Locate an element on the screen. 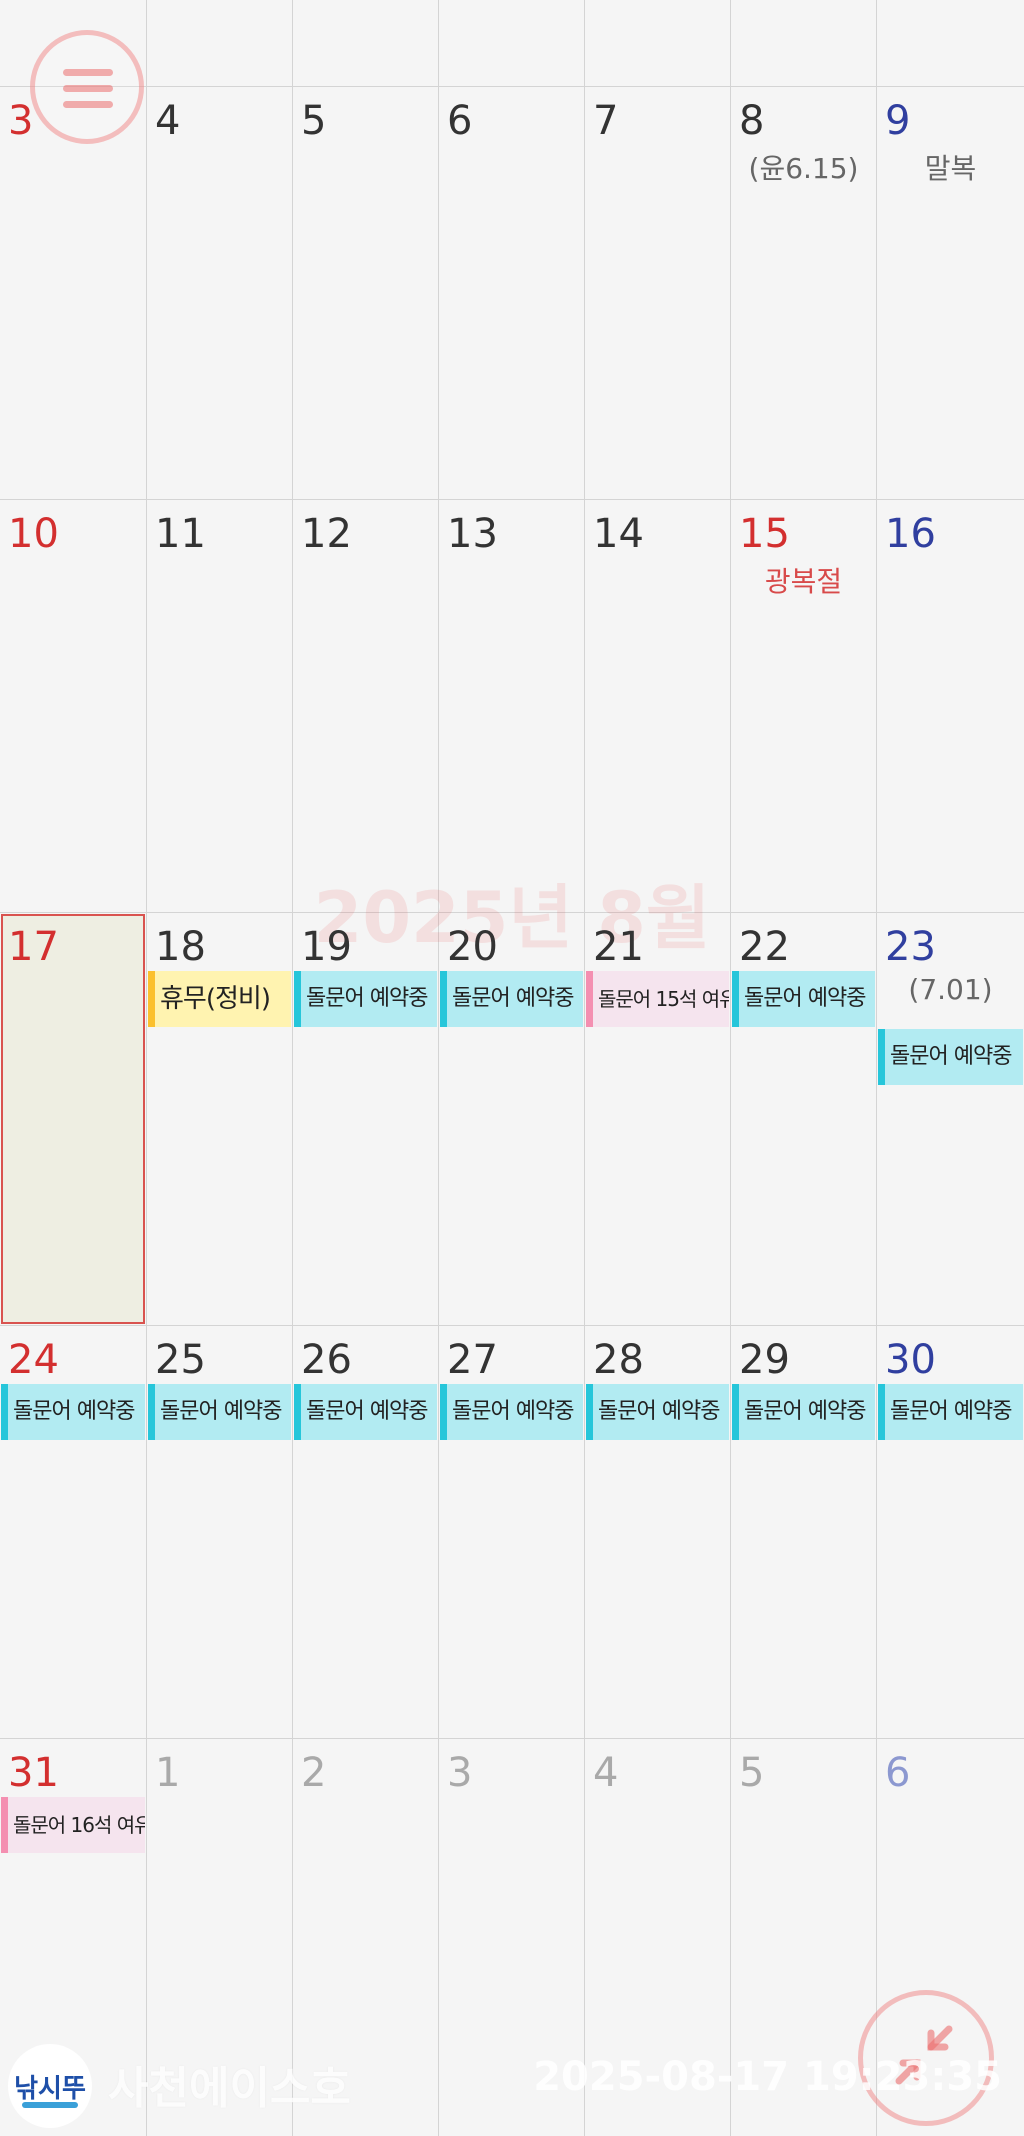 The width and height of the screenshot is (1024, 2136). day-number: 8 is located at coordinates (752, 121).